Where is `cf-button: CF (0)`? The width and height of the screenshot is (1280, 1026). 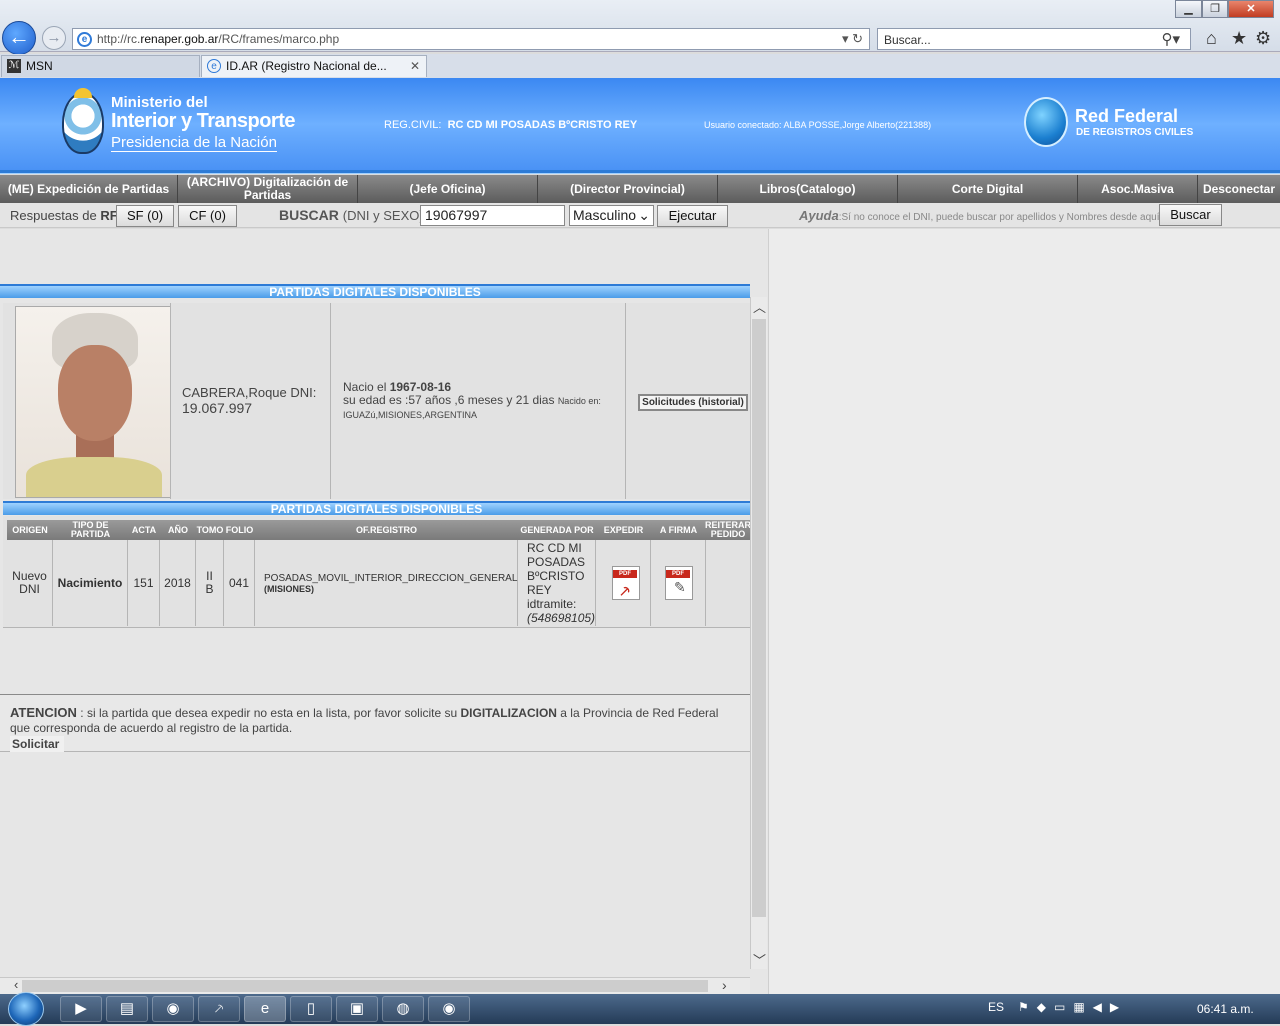 cf-button: CF (0) is located at coordinates (207, 216).